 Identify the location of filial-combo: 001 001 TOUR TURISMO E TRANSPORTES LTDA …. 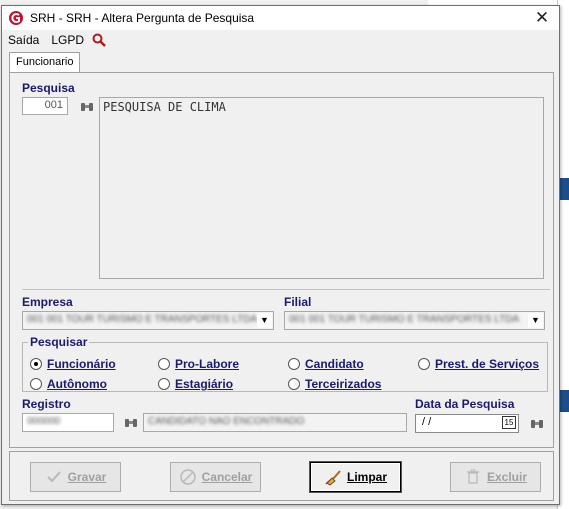
(414, 320).